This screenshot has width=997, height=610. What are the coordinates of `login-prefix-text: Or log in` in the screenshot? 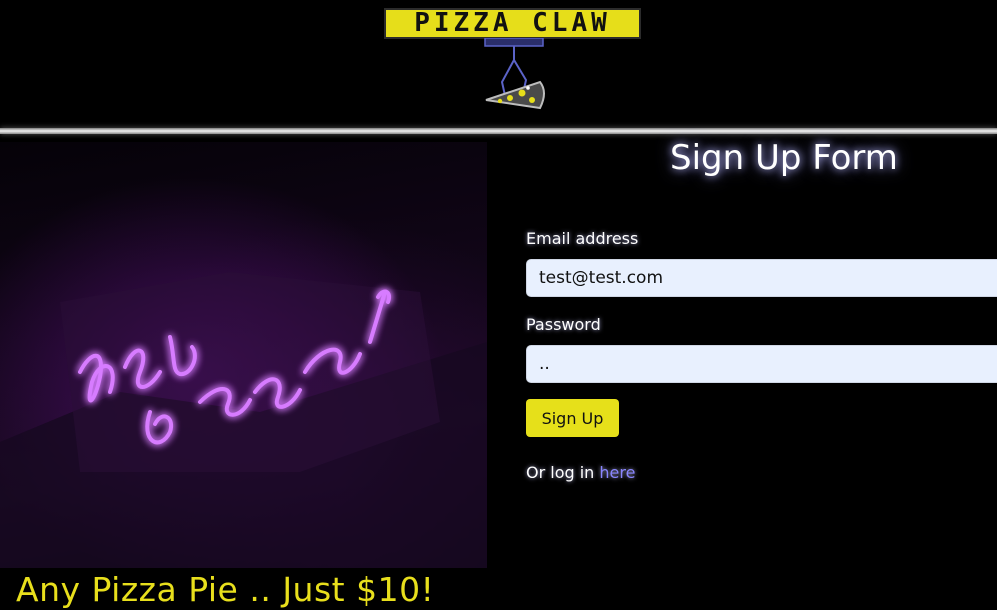 It's located at (563, 472).